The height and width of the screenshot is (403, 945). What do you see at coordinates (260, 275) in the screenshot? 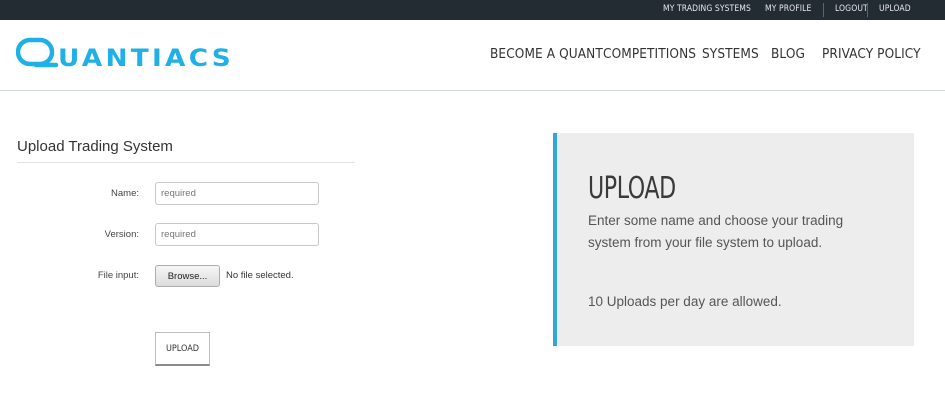
I see `file-status-text: No file selected.` at bounding box center [260, 275].